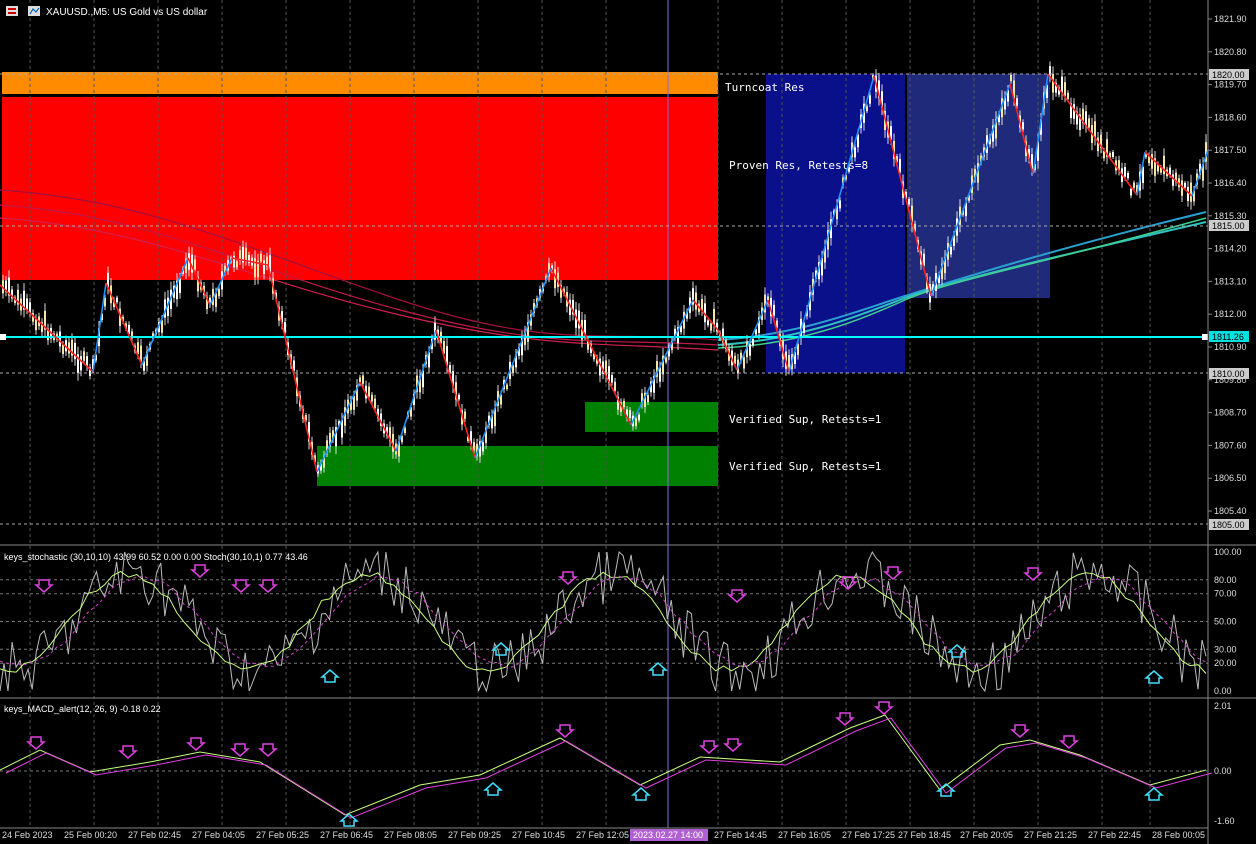 Image resolution: width=1256 pixels, height=844 pixels. Describe the element at coordinates (1225, 649) in the screenshot. I see `stoch-level: 30.00` at that location.